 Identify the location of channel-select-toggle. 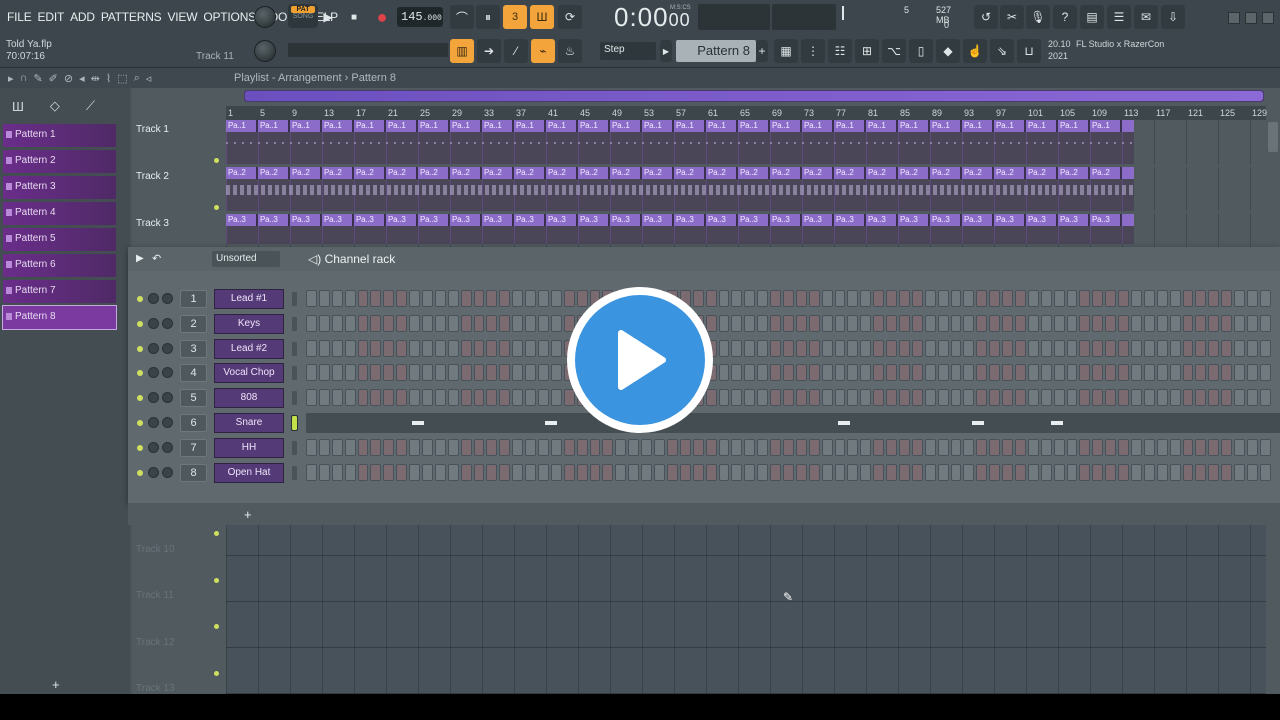
(294, 447).